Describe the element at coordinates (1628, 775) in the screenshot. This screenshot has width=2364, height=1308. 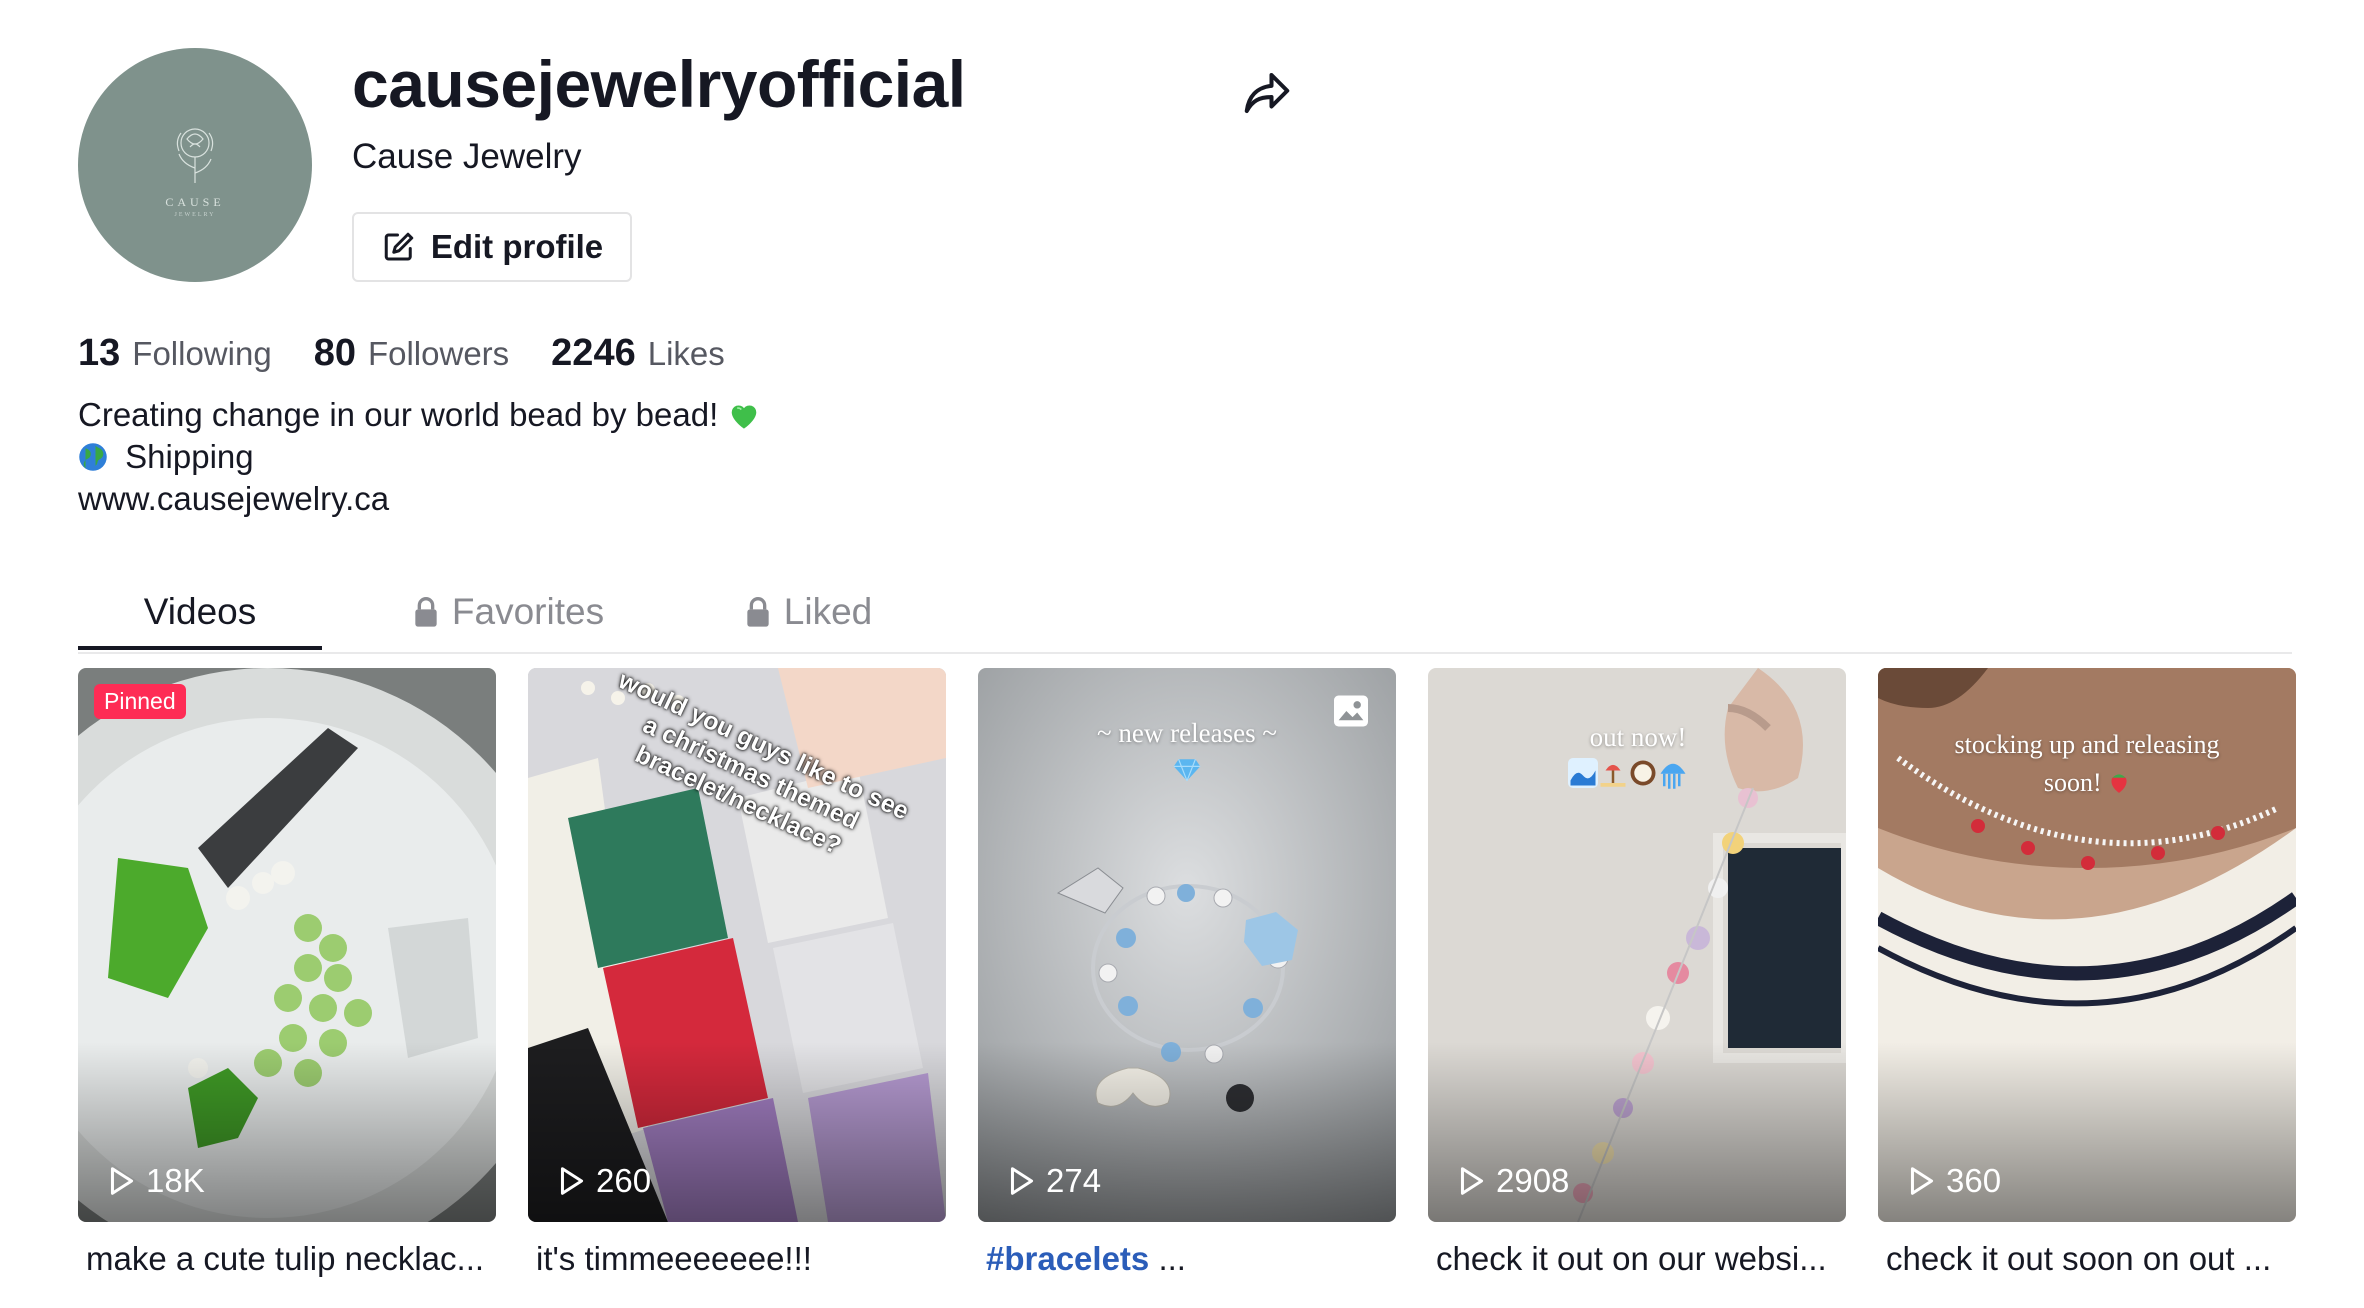
I see `emoji-row` at that location.